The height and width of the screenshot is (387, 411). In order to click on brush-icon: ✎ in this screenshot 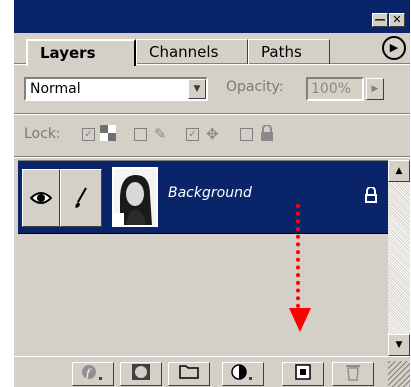, I will do `click(160, 134)`.